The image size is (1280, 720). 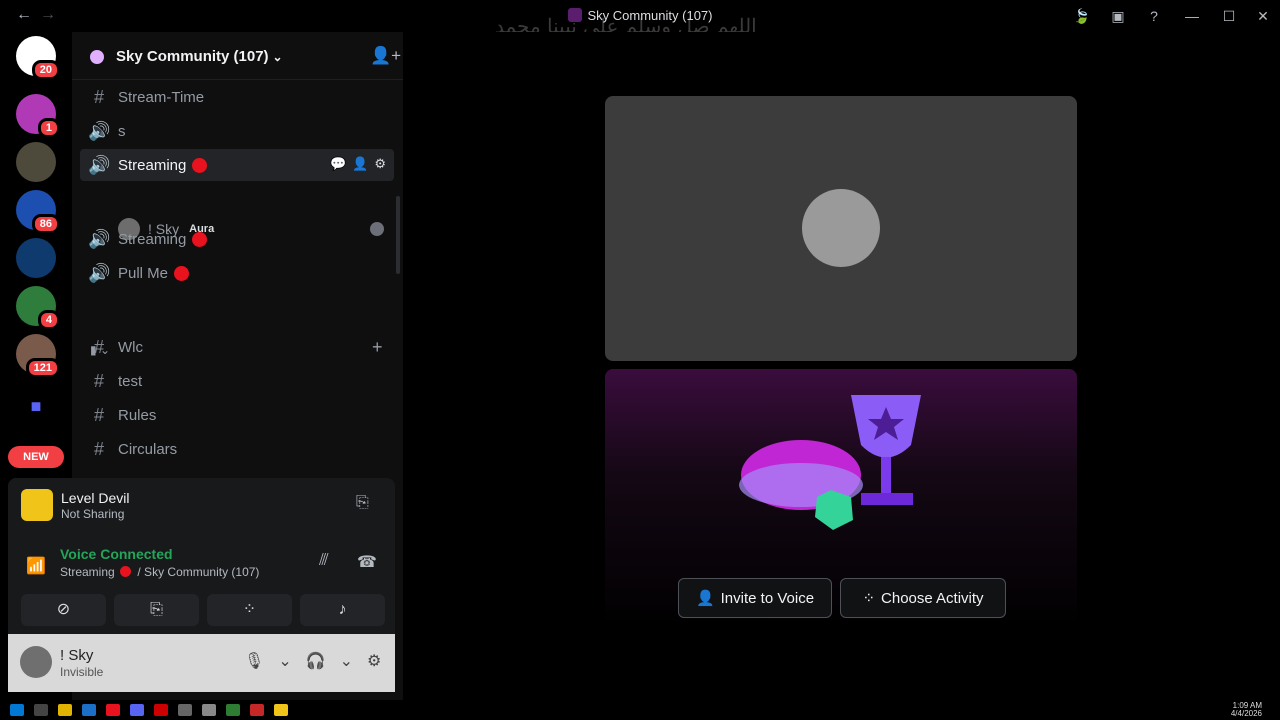 What do you see at coordinates (45, 224) in the screenshot?
I see `server-badge: 86` at bounding box center [45, 224].